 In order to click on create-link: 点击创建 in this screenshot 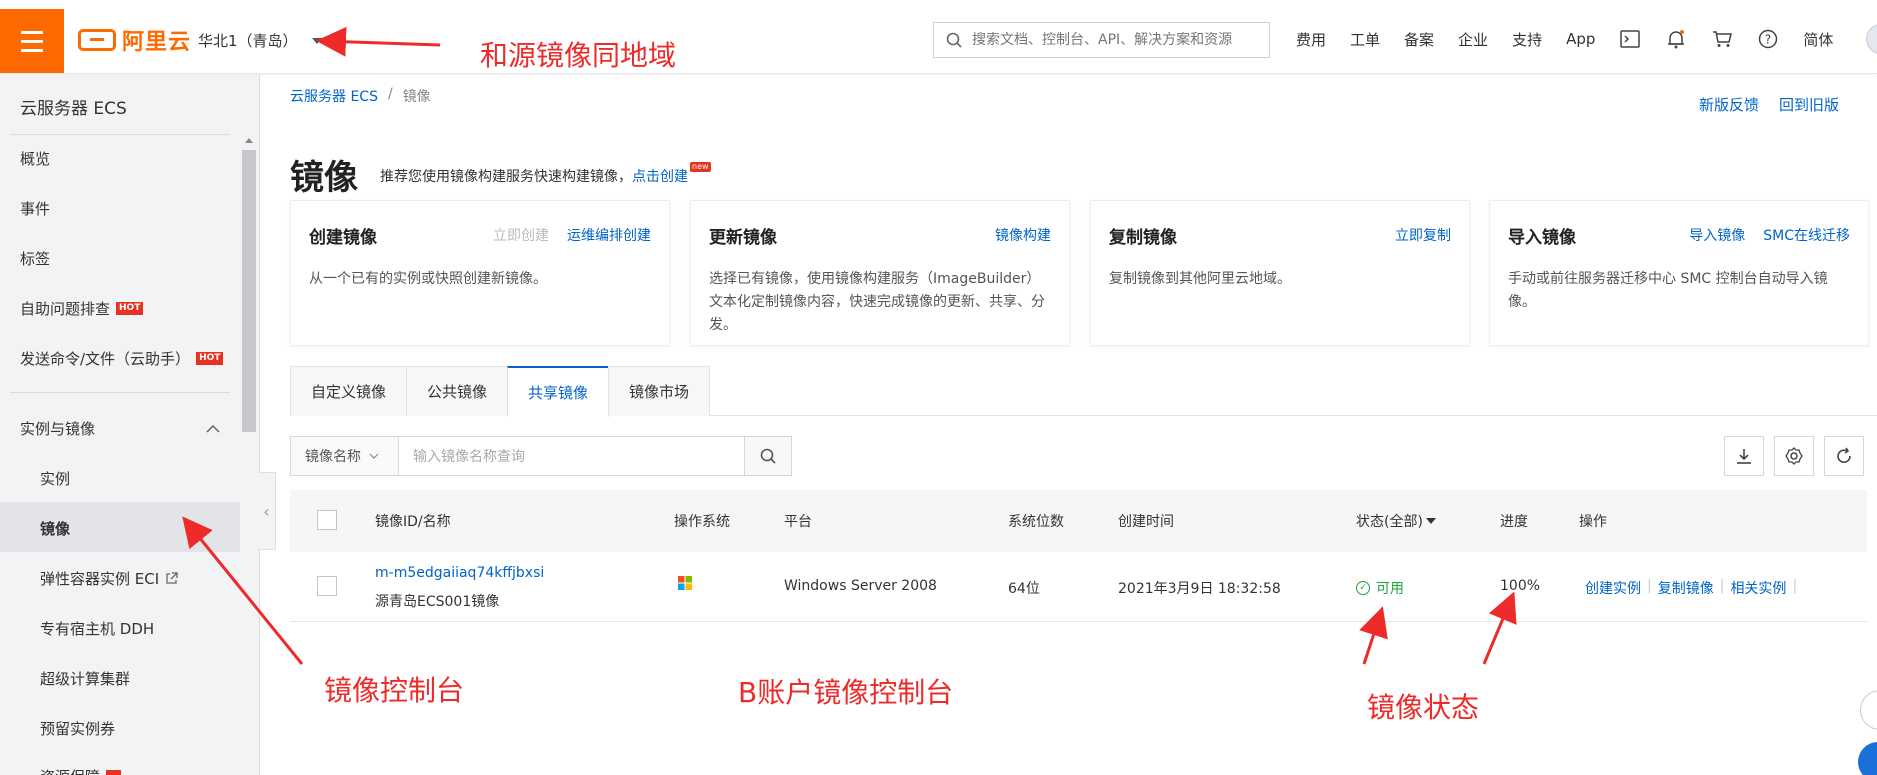, I will do `click(660, 176)`.